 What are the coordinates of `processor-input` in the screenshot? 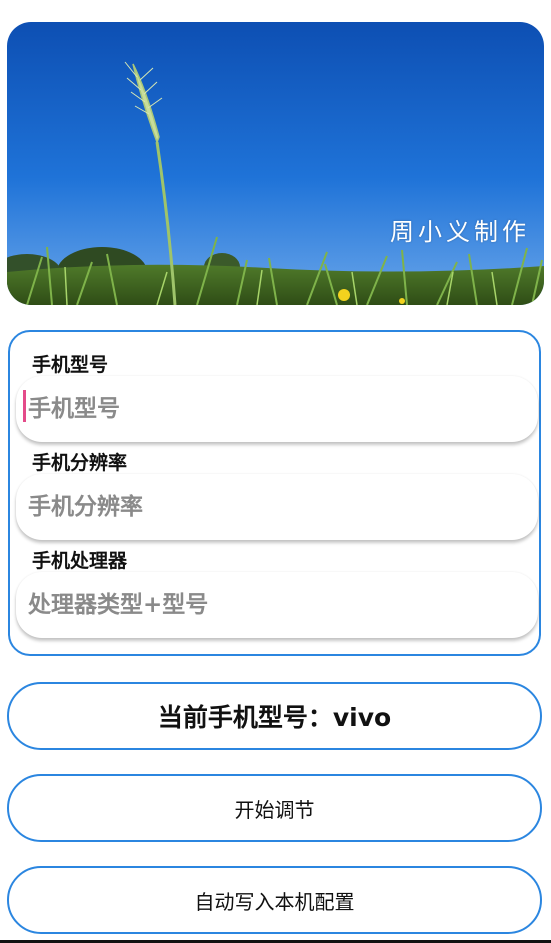 It's located at (277, 605).